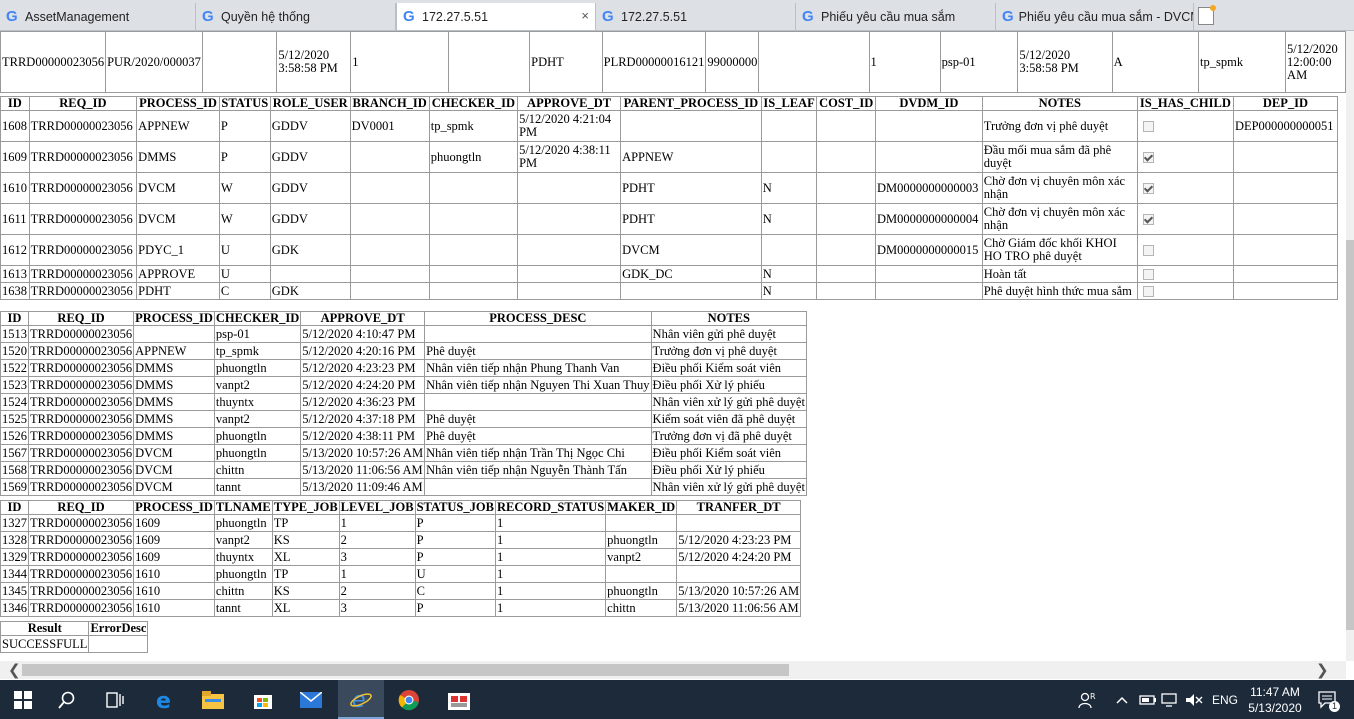  What do you see at coordinates (311, 699) in the screenshot?
I see `mail-icon` at bounding box center [311, 699].